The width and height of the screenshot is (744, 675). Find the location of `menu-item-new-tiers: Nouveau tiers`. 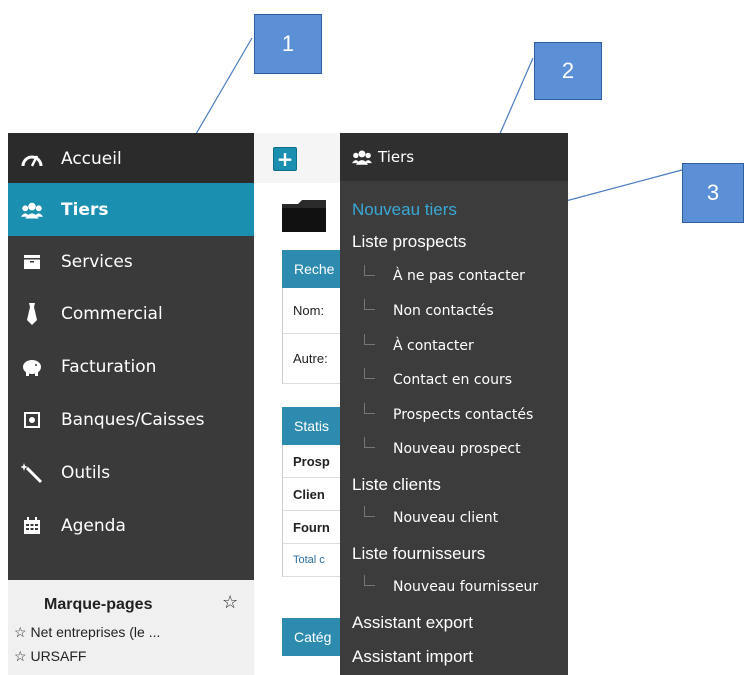

menu-item-new-tiers: Nouveau tiers is located at coordinates (404, 210).